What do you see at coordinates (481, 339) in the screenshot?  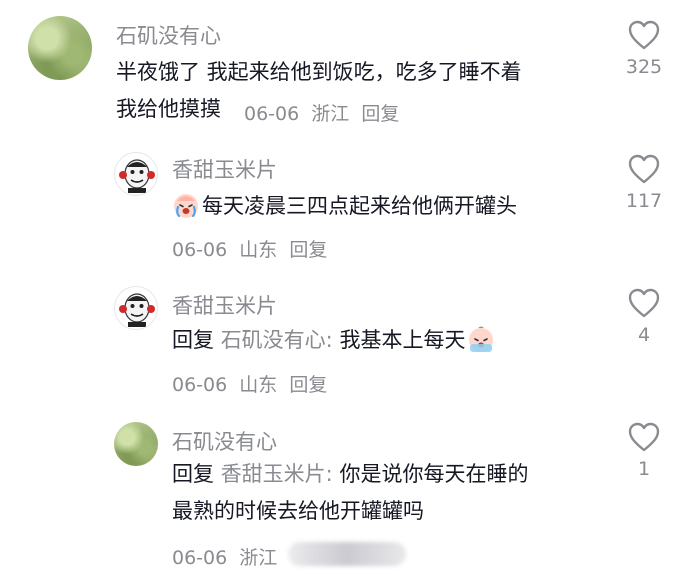 I see `sweating-emoji-icon` at bounding box center [481, 339].